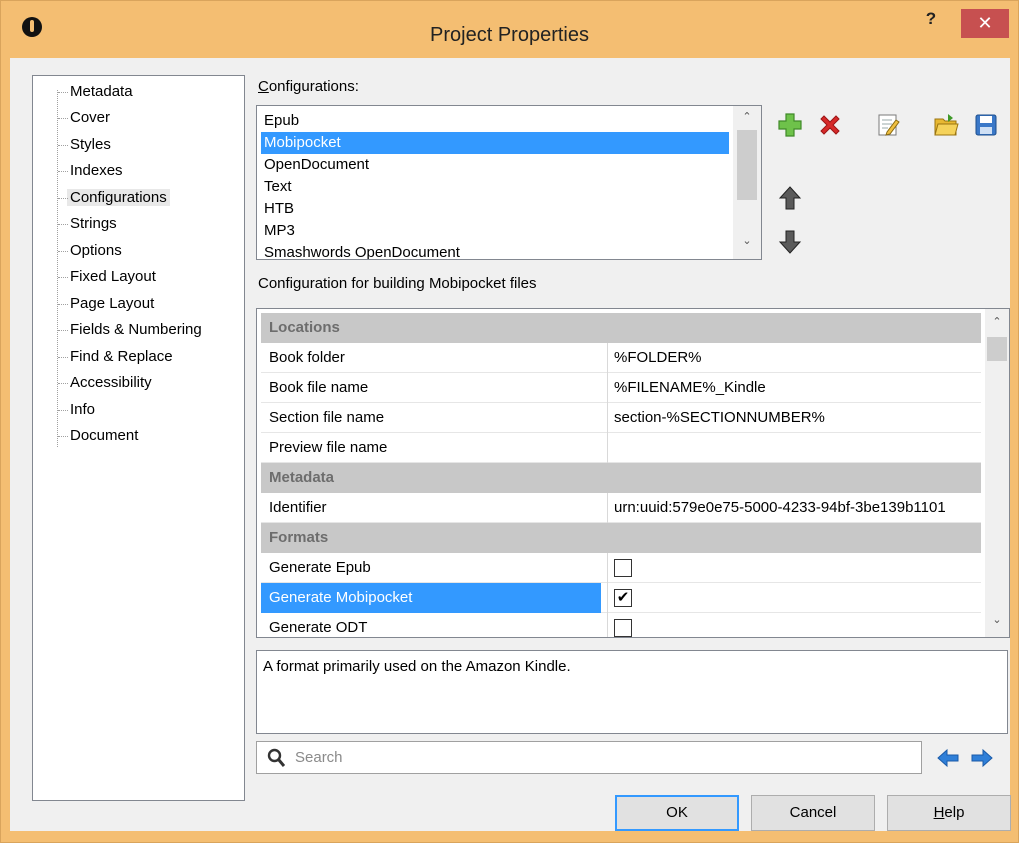 The width and height of the screenshot is (1019, 843). I want to click on tree-item-indexes: Indexes, so click(90, 171).